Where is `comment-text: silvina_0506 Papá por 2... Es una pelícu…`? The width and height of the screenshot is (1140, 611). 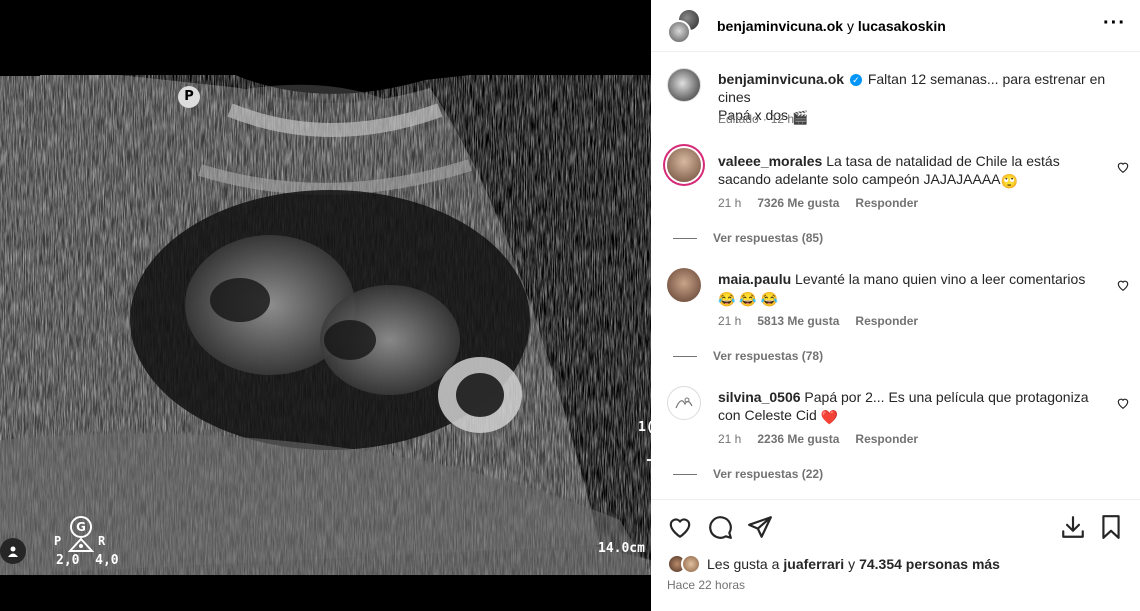 comment-text: silvina_0506 Papá por 2... Es una pelícu… is located at coordinates (906, 407).